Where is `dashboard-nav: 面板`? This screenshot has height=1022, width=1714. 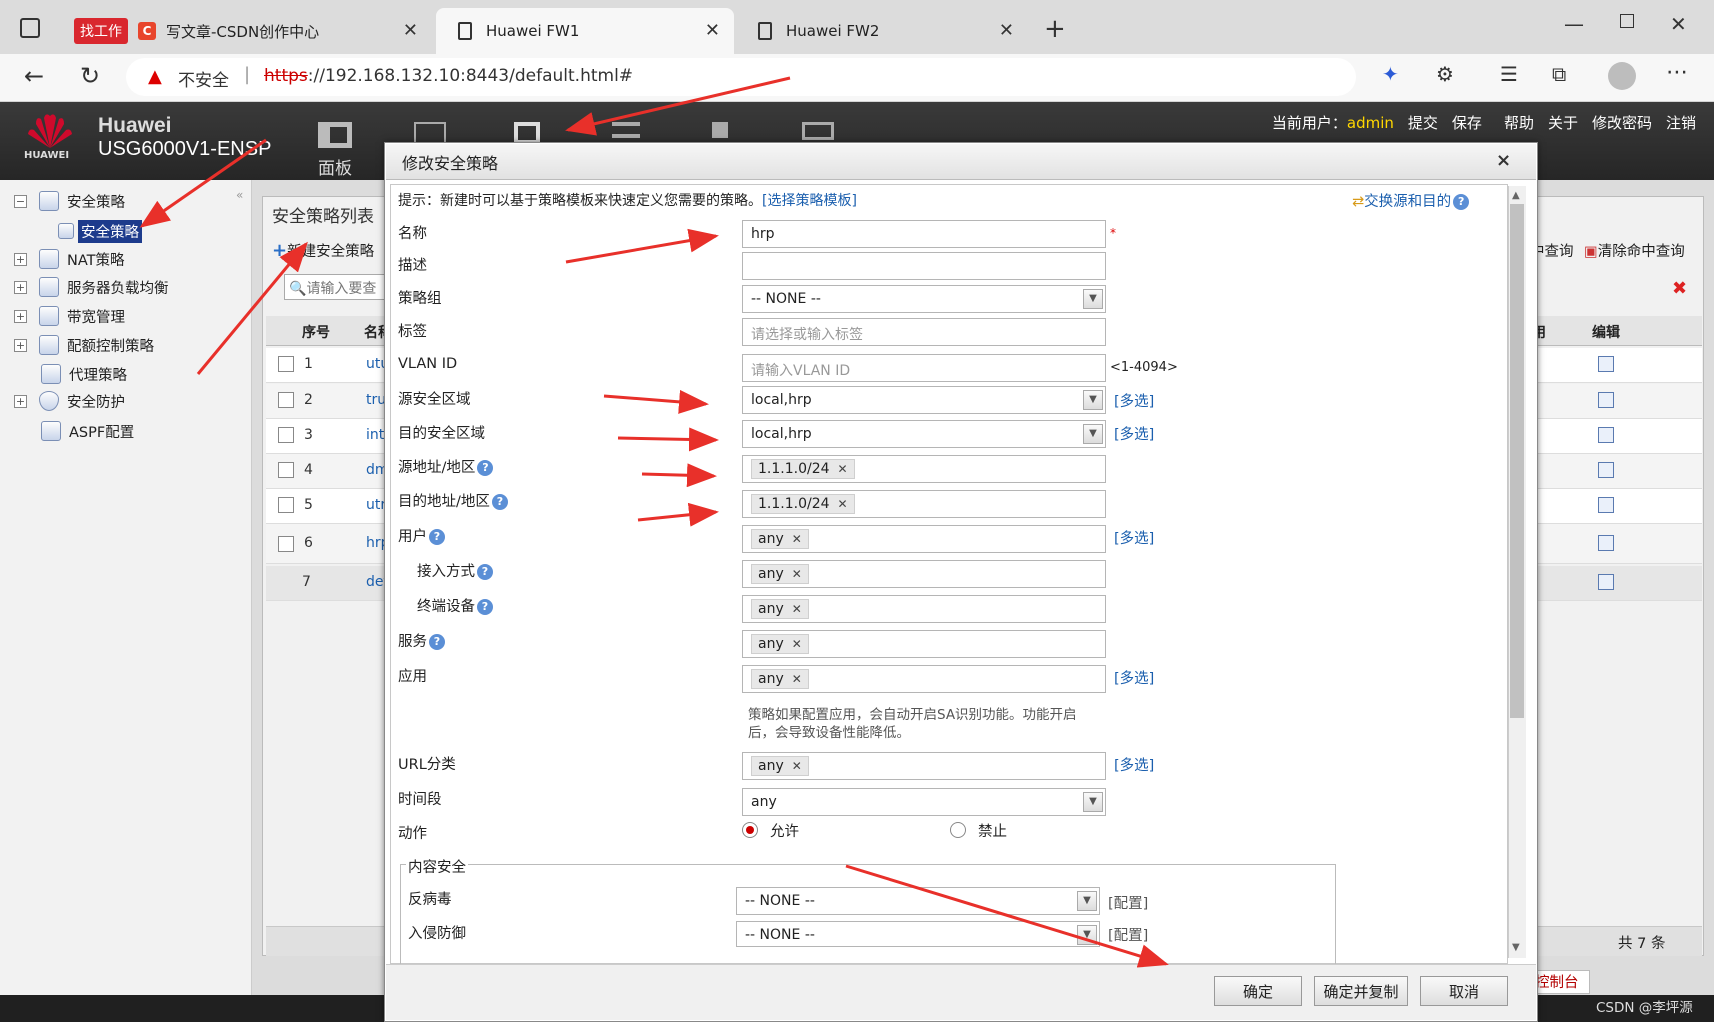 dashboard-nav: 面板 is located at coordinates (343, 149).